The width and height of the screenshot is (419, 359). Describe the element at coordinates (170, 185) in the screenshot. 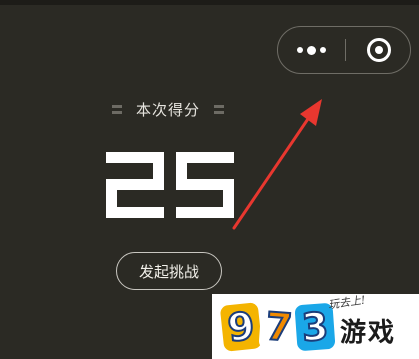

I see `score-value: 25` at that location.